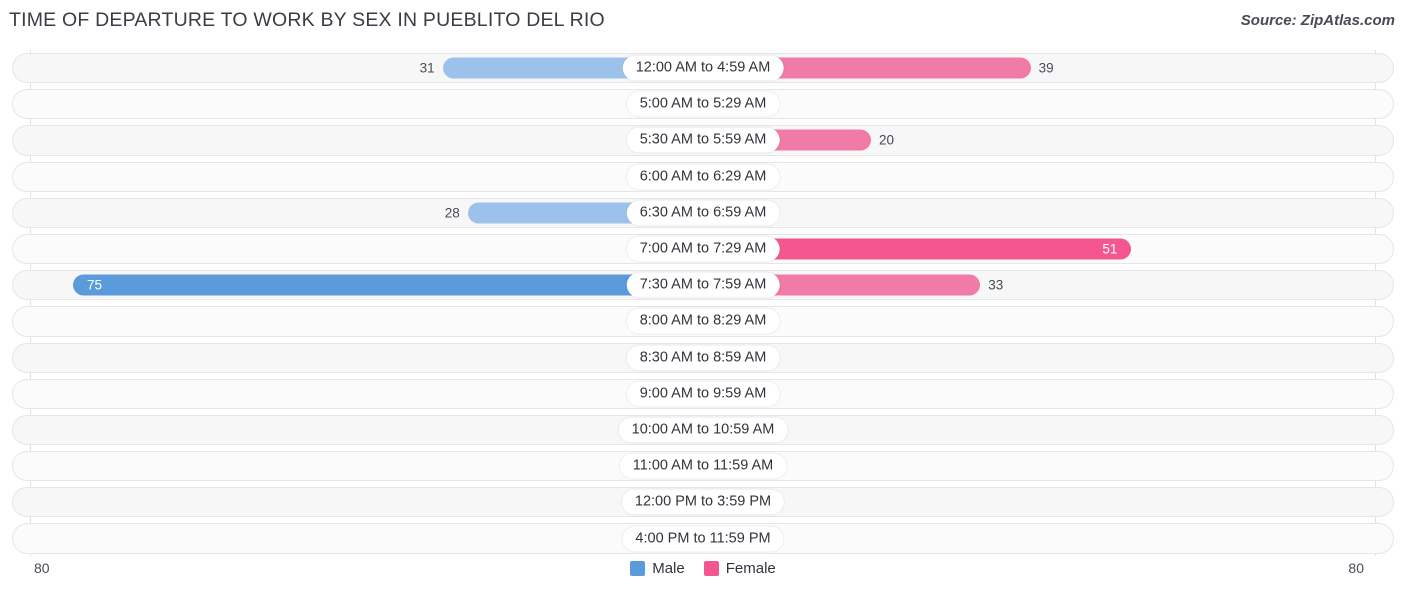 This screenshot has height=594, width=1406. I want to click on bar-value-male: 75, so click(95, 285).